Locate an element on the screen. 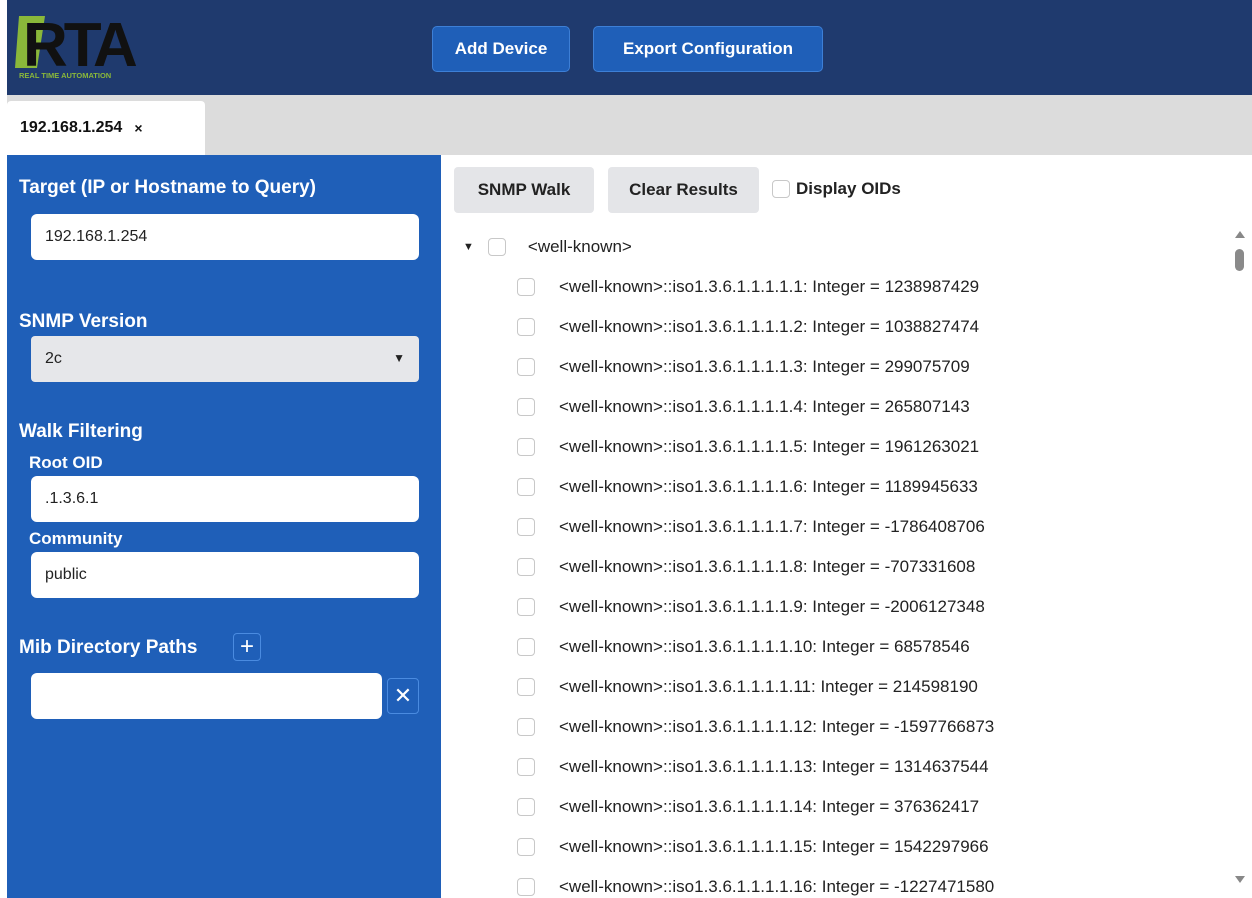 The image size is (1252, 898). chevron-down-icon: ▼ is located at coordinates (399, 358).